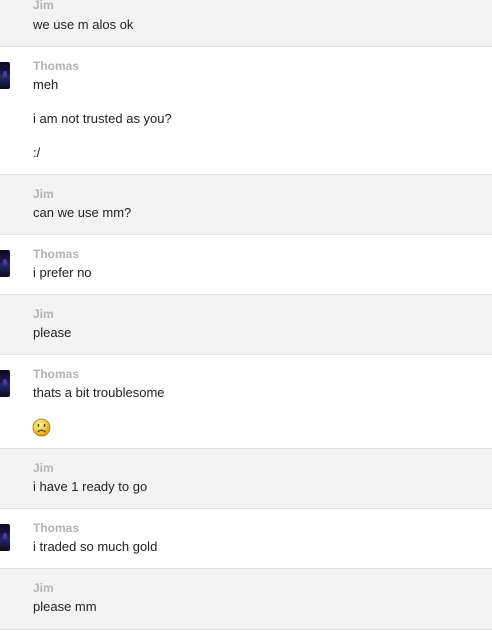 This screenshot has height=633, width=492. I want to click on message-text: please, so click(52, 332).